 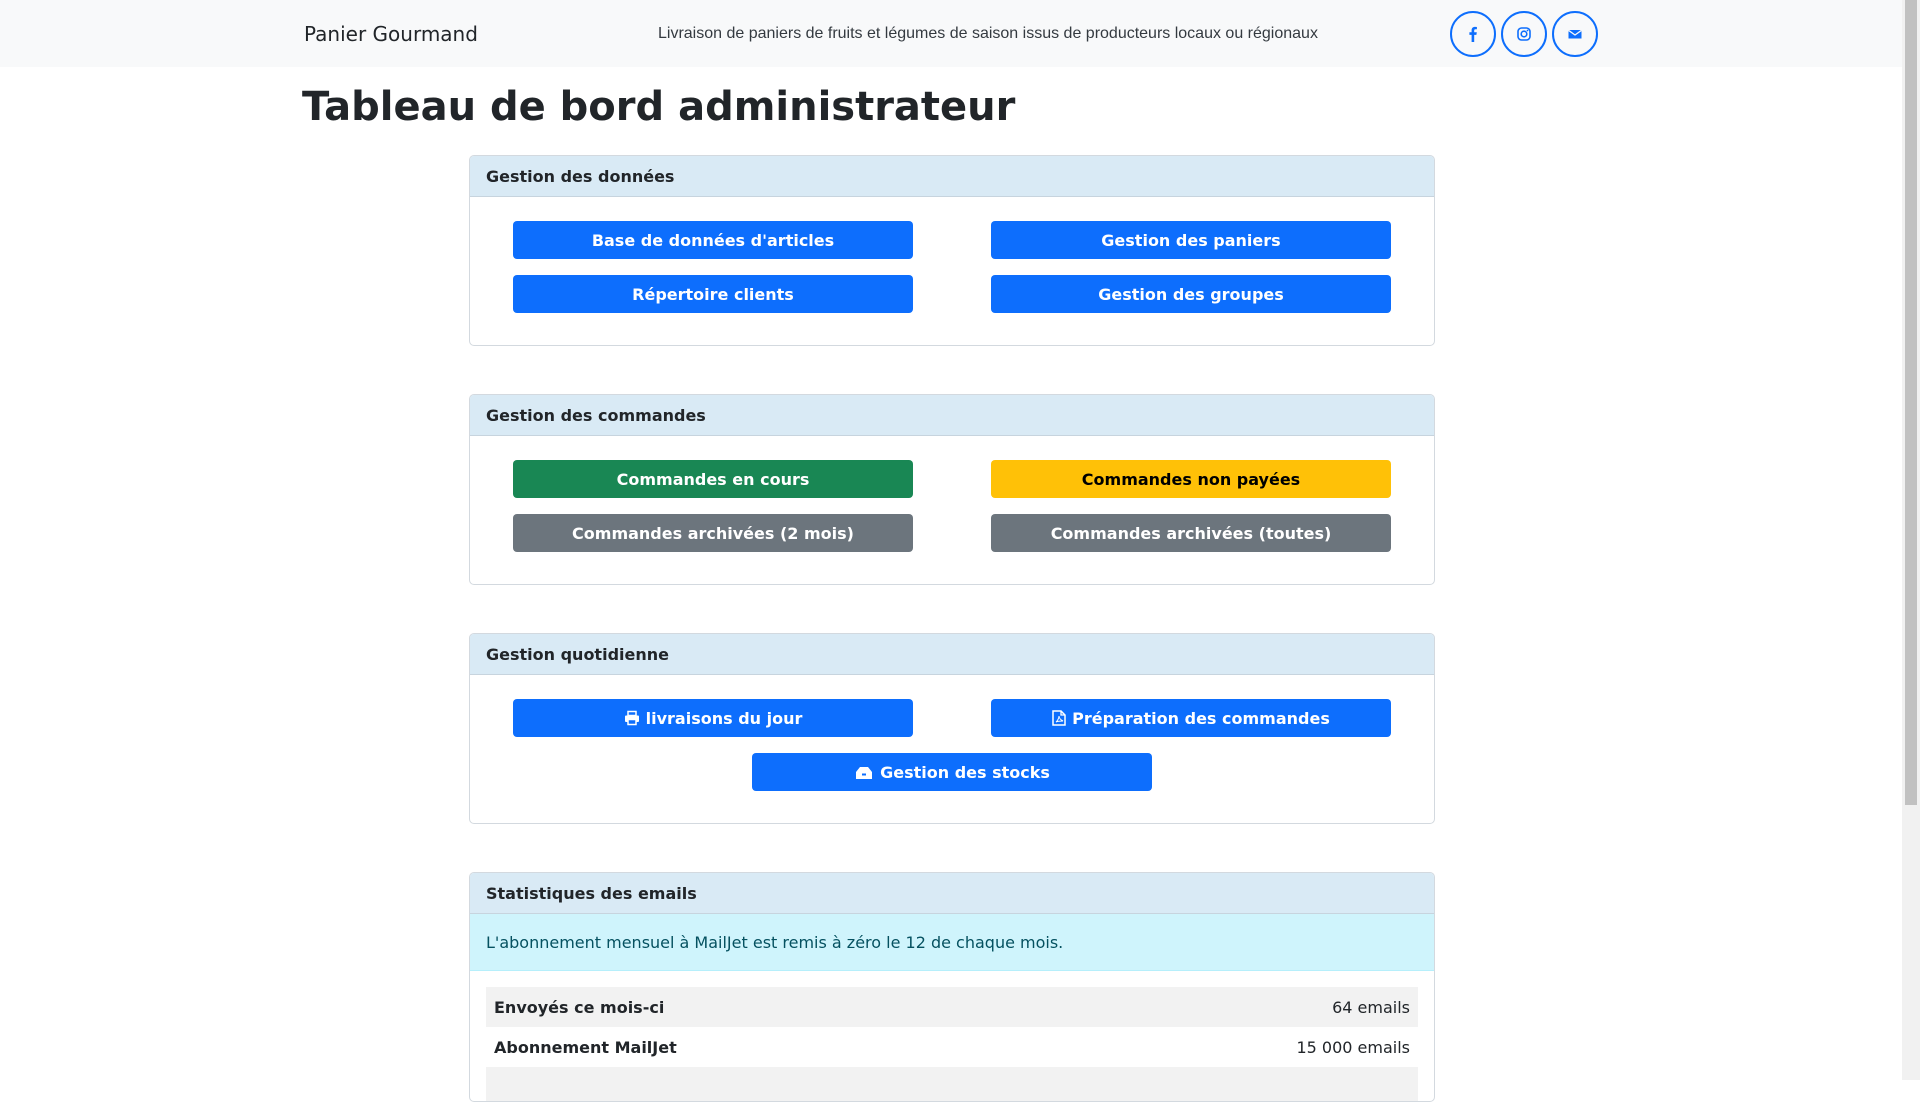 I want to click on daily-management-header: Gestion quotidienne, so click(x=952, y=654).